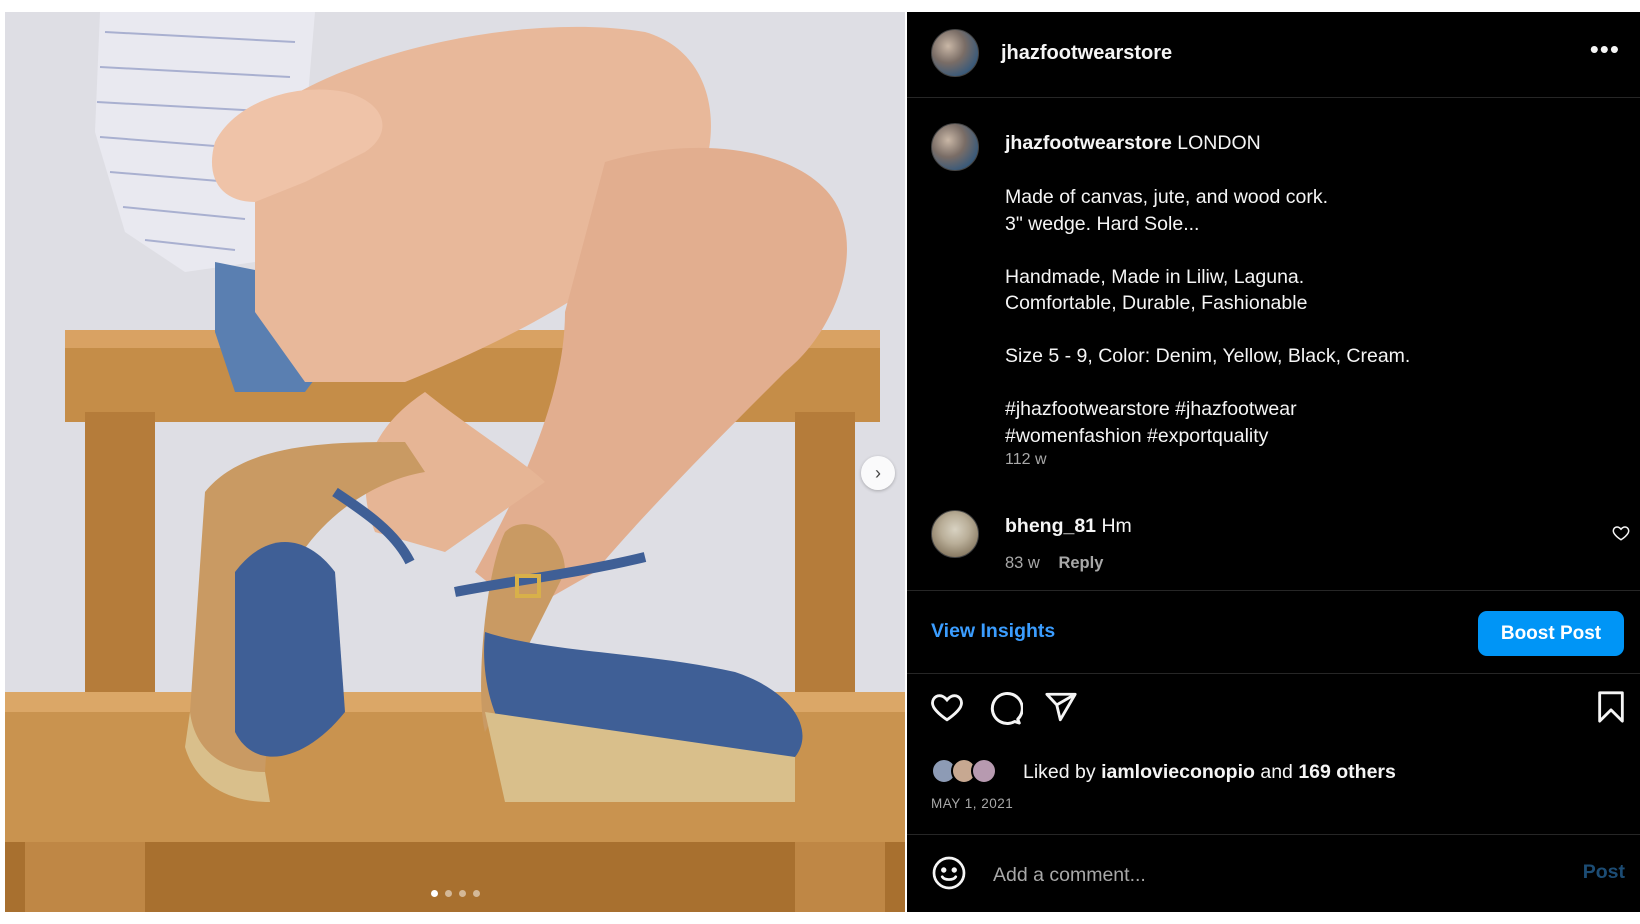  What do you see at coordinates (1604, 872) in the screenshot?
I see `post-comment-button: Post` at bounding box center [1604, 872].